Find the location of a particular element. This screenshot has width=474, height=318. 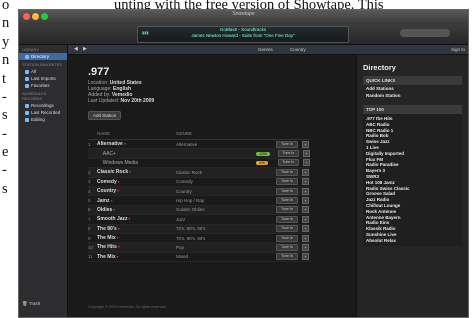

sidebar-section-header: Scheduled Records is located at coordinates (34, 96).